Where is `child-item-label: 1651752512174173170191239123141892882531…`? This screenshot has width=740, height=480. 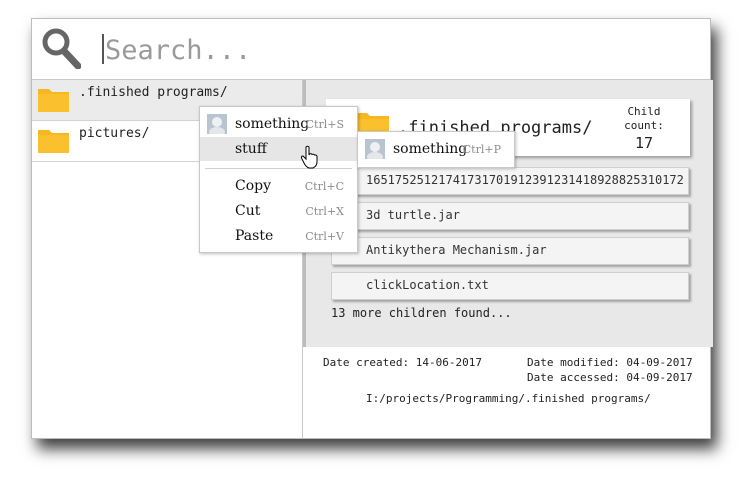
child-item-label: 1651752512174173170191239123141892882531… is located at coordinates (525, 180).